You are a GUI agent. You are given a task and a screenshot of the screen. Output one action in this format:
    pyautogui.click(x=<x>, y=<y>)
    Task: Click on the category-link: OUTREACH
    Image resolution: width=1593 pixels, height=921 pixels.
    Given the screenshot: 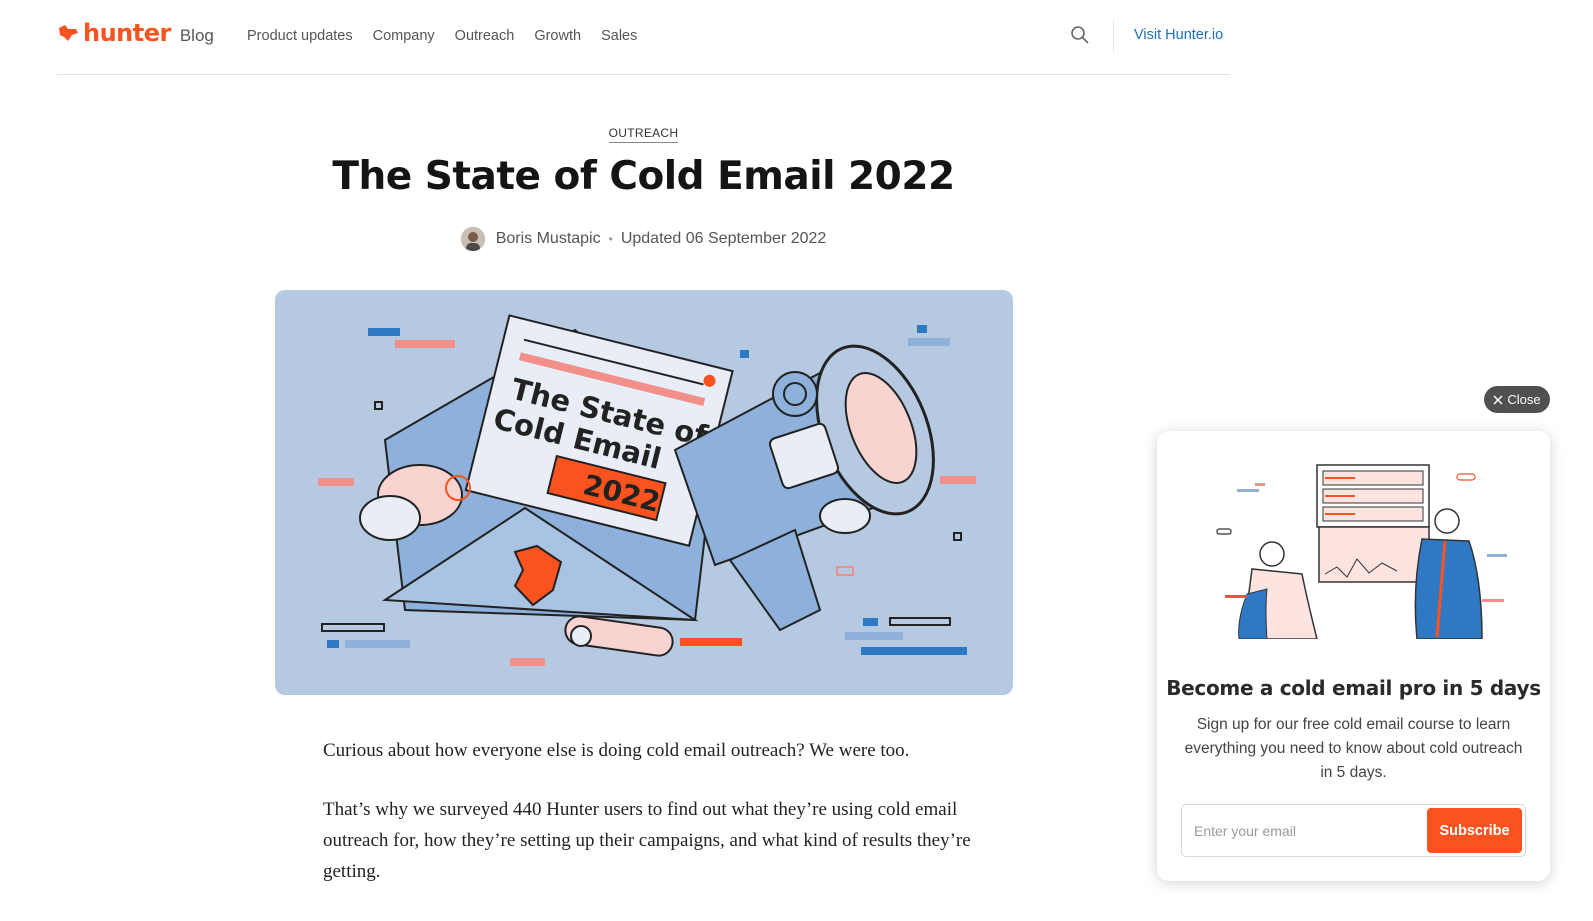 What is the action you would take?
    pyautogui.click(x=643, y=134)
    